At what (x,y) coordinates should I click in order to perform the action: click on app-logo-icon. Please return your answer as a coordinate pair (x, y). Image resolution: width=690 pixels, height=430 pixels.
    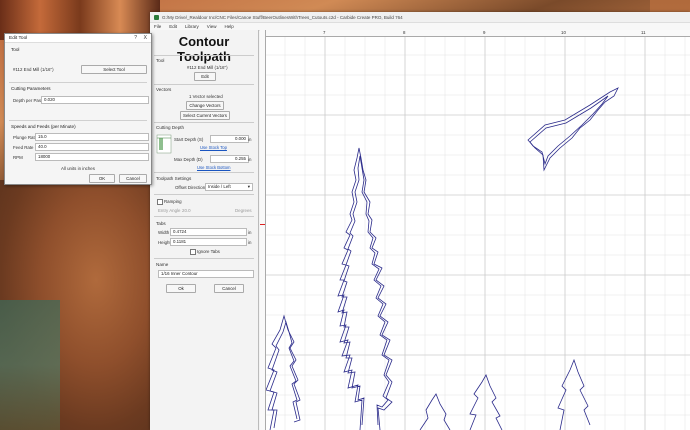
    Looking at the image, I should click on (156, 17).